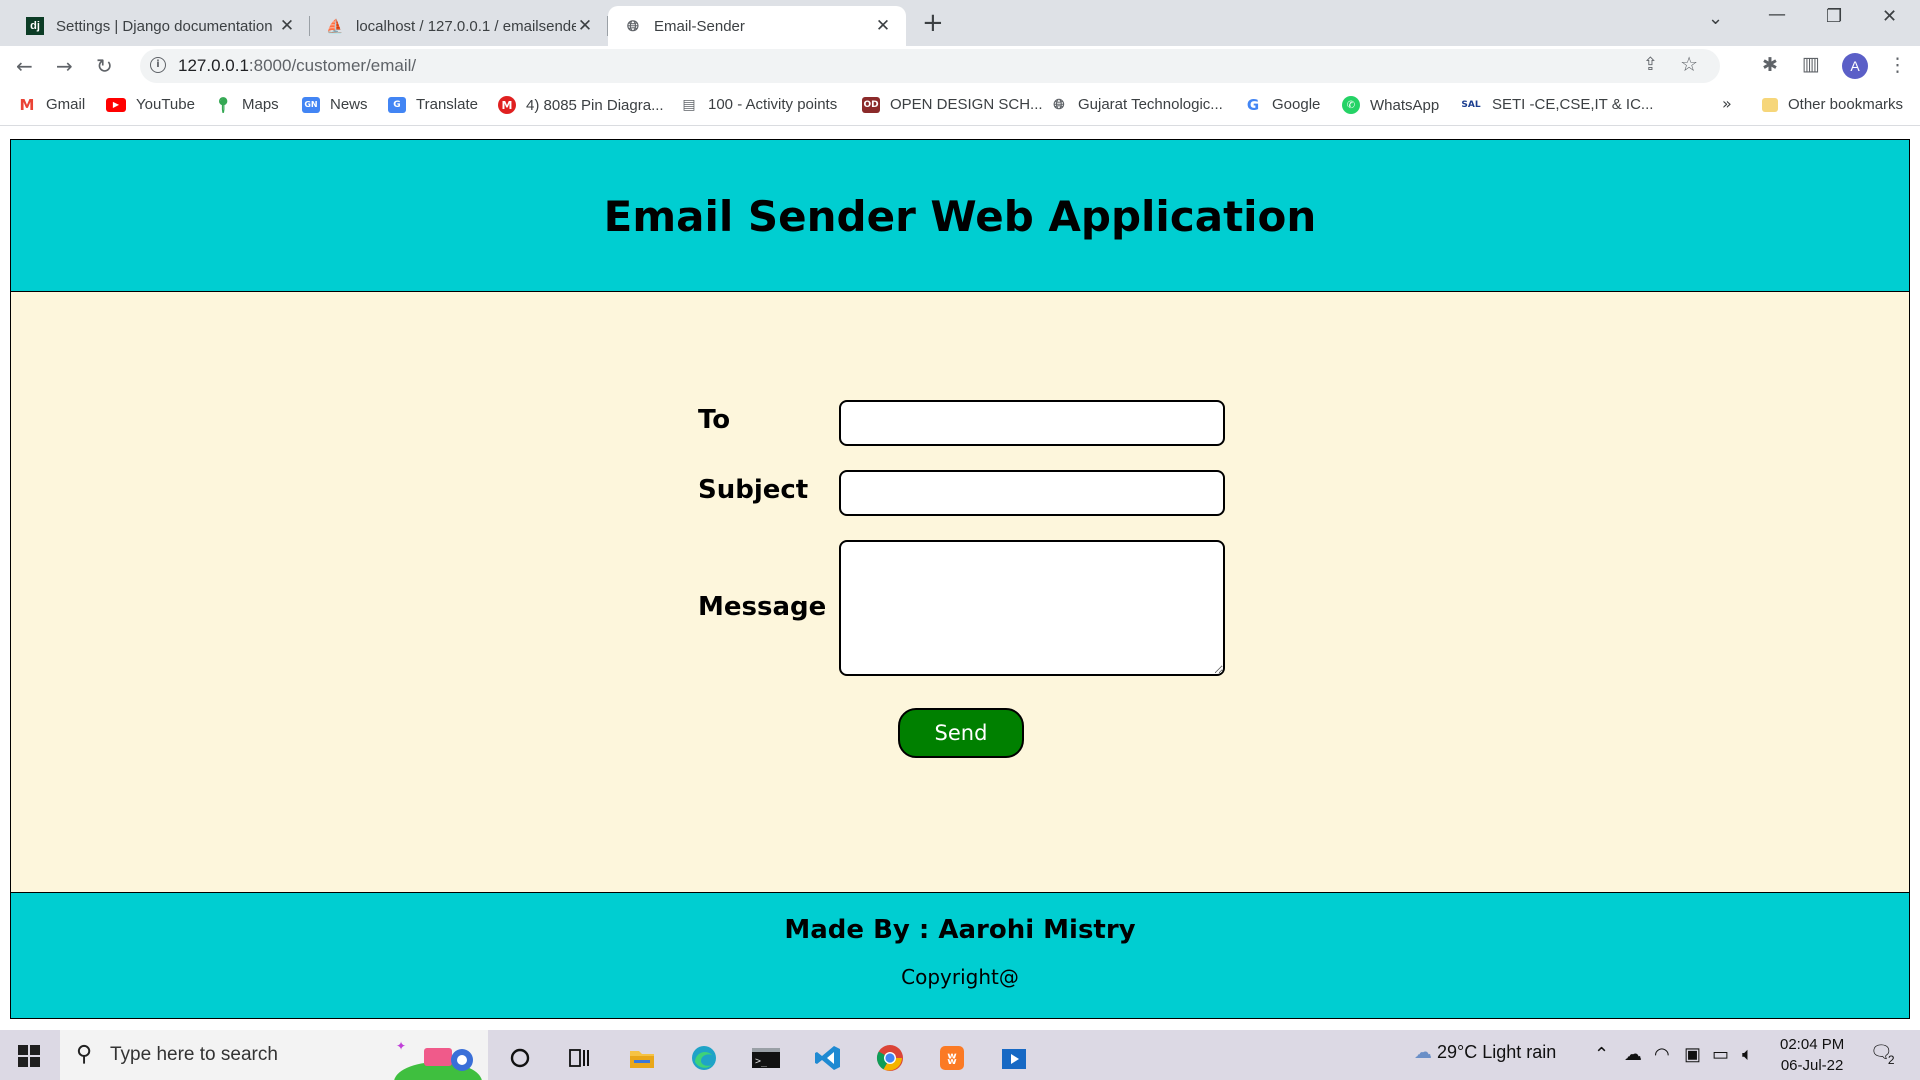  What do you see at coordinates (52, 105) in the screenshot?
I see `bookmark-gmail: M Gmail` at bounding box center [52, 105].